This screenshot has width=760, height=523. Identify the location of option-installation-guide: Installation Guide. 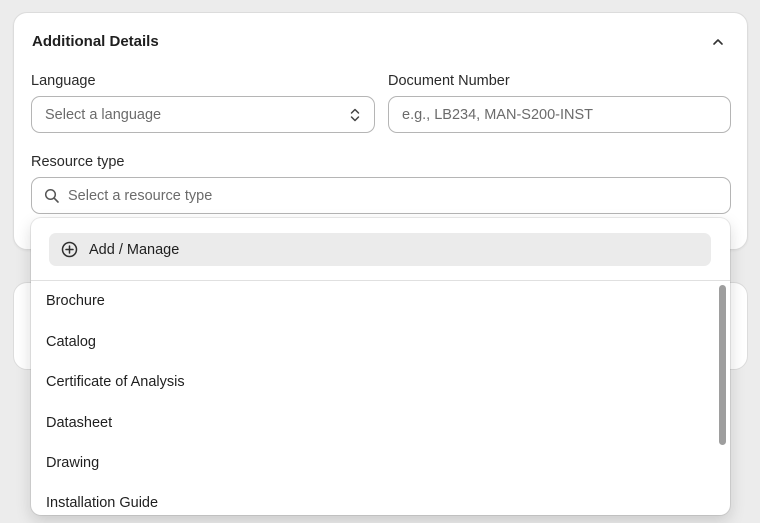
(102, 503).